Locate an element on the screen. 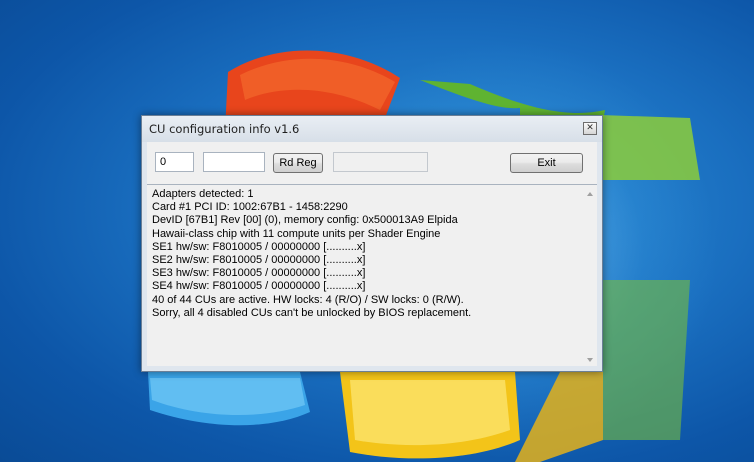 This screenshot has width=754, height=462. output-line: Card #1 PCI ID: 1002:67B1 - 1458:2290 is located at coordinates (250, 207).